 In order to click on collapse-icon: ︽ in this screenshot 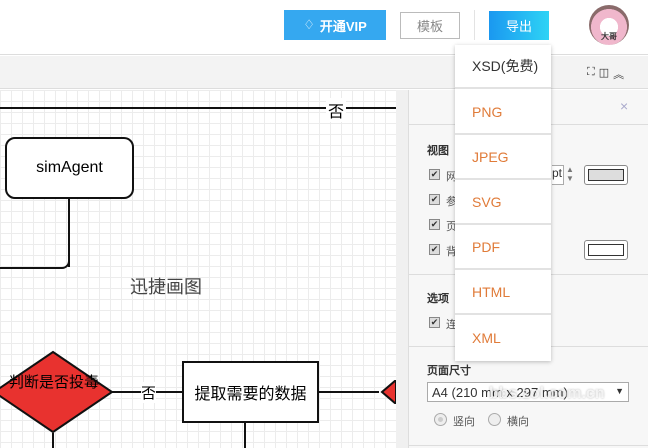, I will do `click(618, 74)`.